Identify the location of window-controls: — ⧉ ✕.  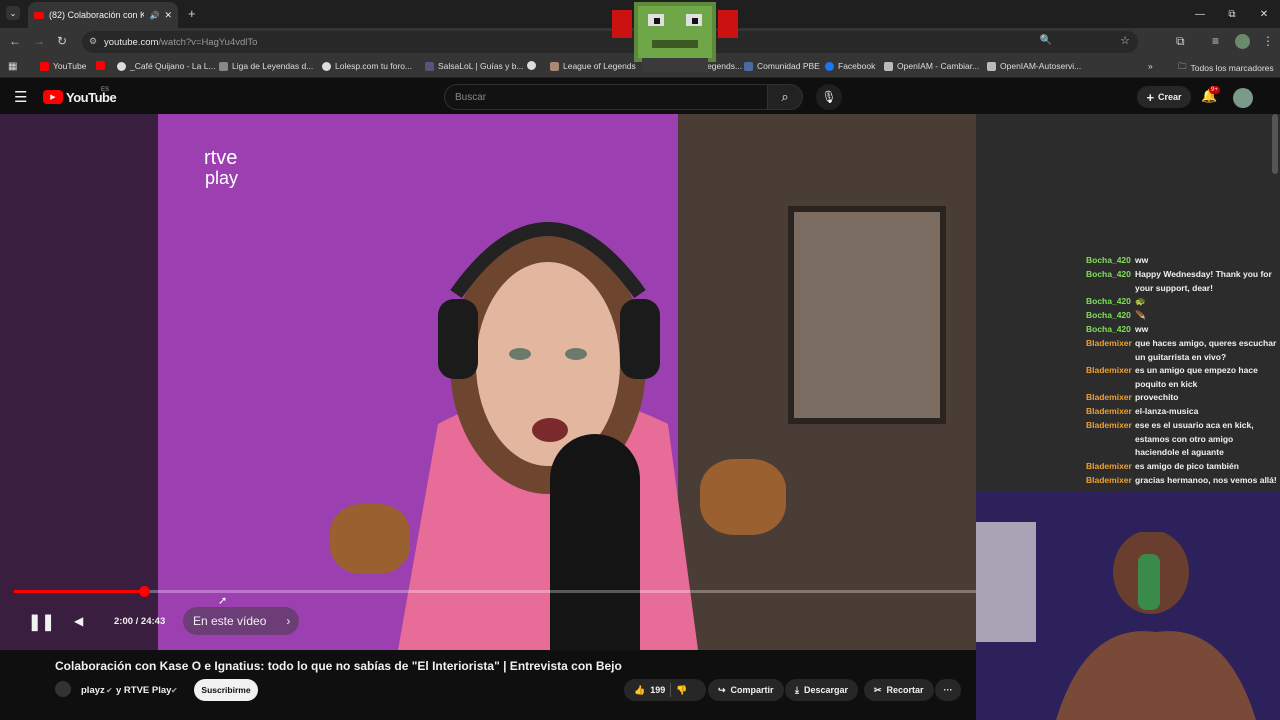
(1232, 14).